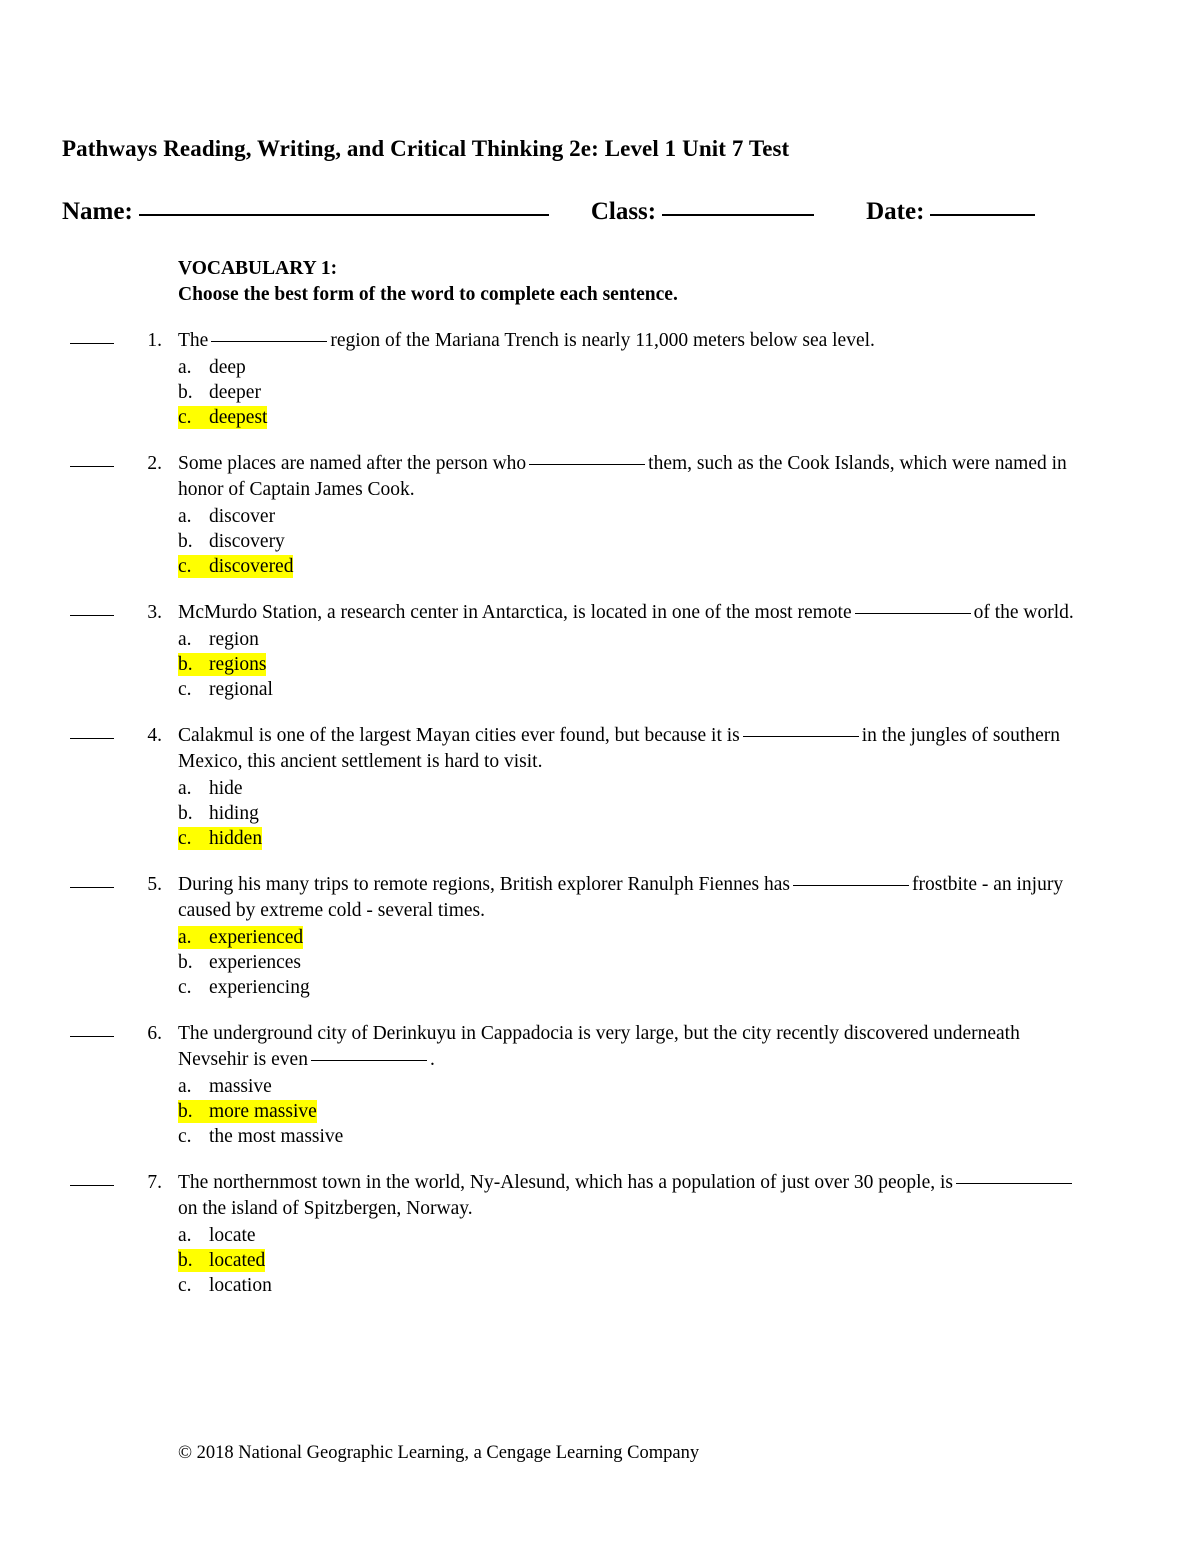 The image size is (1200, 1553). What do you see at coordinates (217, 1235) in the screenshot?
I see `option-content: a. locate` at bounding box center [217, 1235].